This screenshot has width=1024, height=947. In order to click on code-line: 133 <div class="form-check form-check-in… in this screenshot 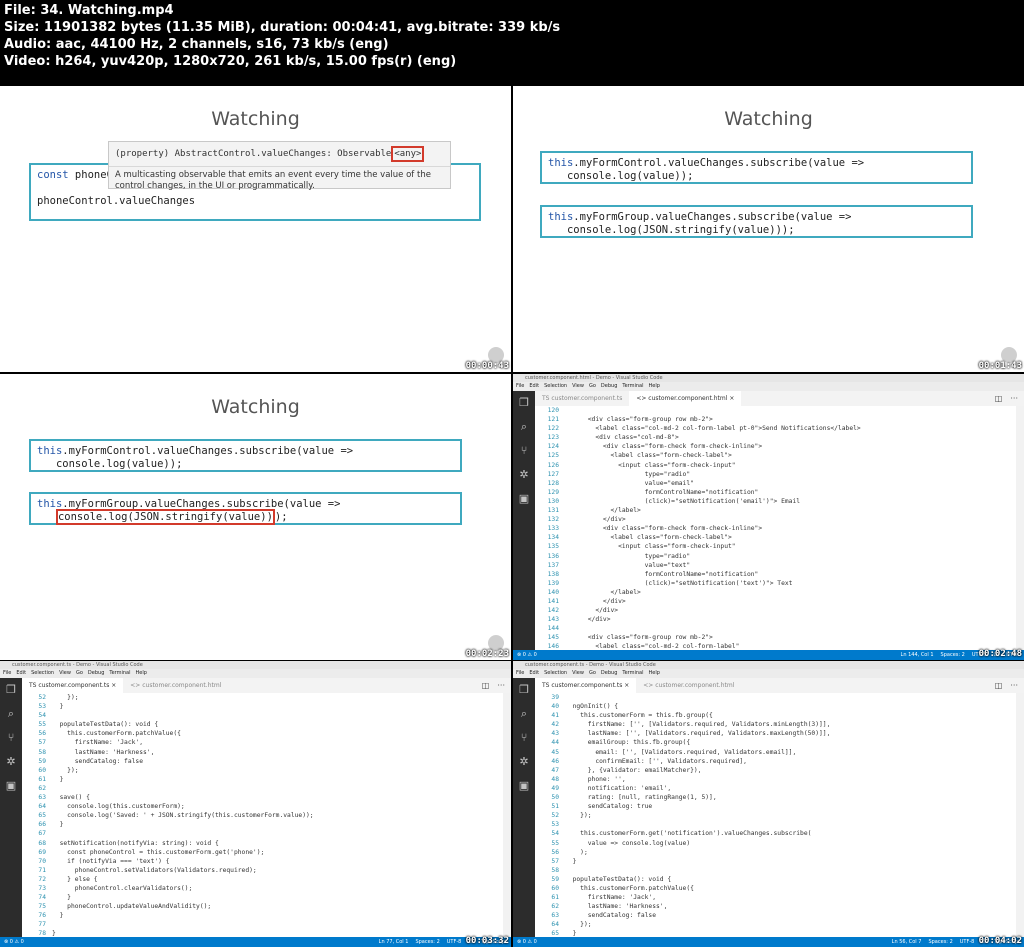, I will do `click(775, 528)`.